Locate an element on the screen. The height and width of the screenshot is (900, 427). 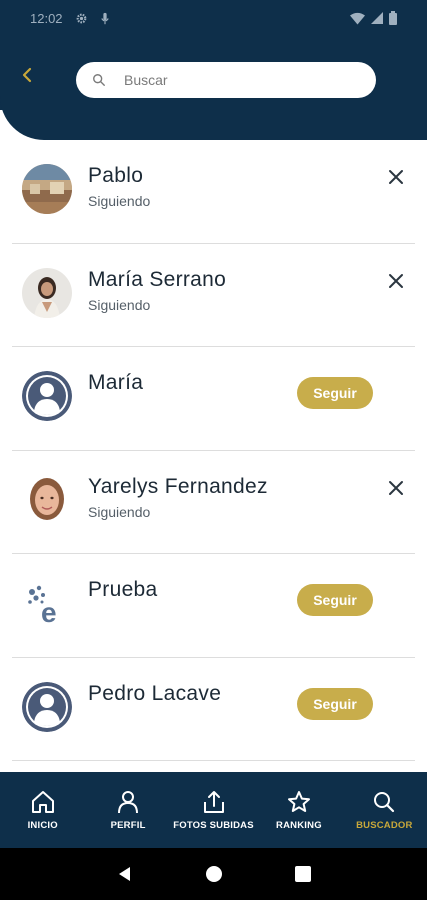
chevron-left-icon is located at coordinates (27, 75).